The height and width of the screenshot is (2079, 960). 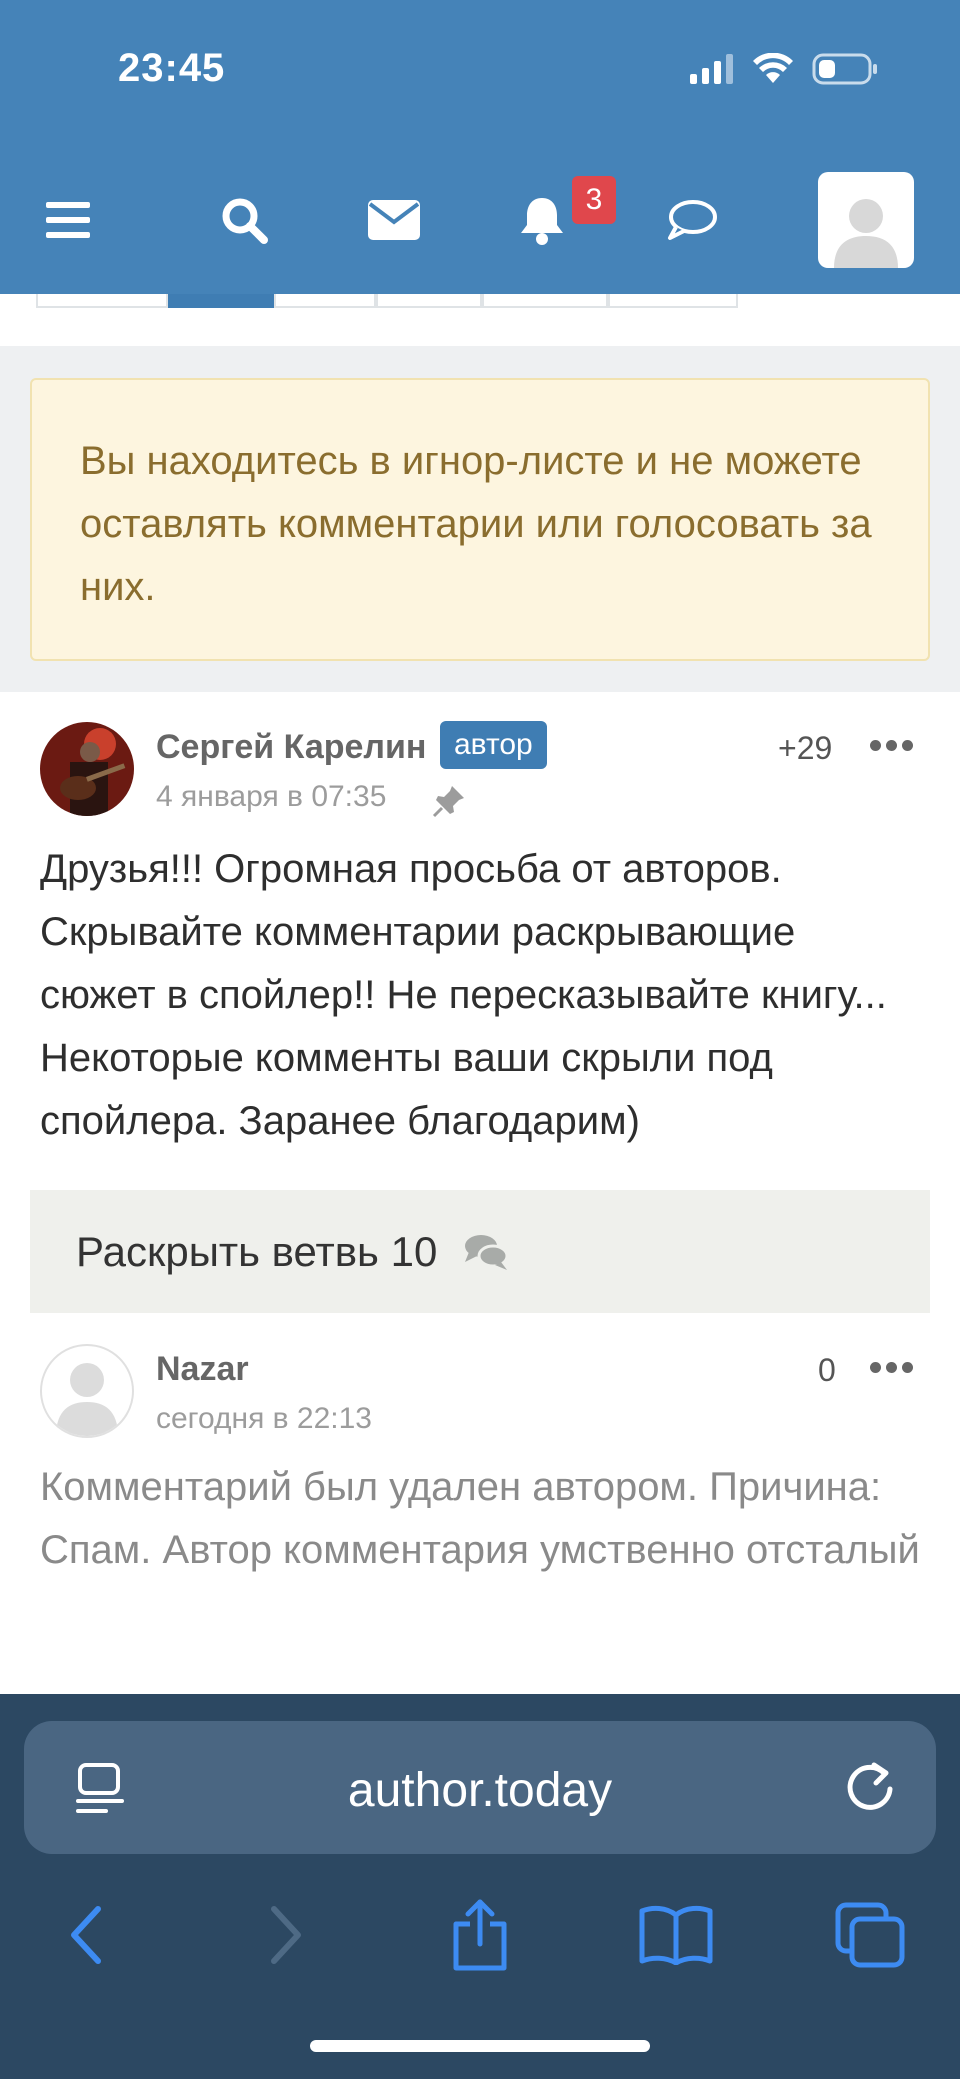 I want to click on chevron-left-icon, so click(x=86, y=1935).